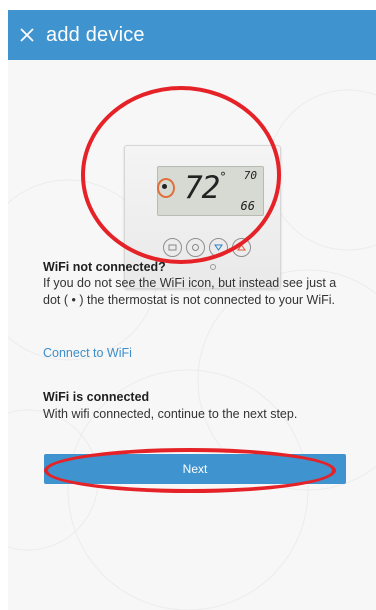 Image resolution: width=376 pixels, height=610 pixels. Describe the element at coordinates (164, 186) in the screenshot. I see `wifi-dot-icon` at that location.